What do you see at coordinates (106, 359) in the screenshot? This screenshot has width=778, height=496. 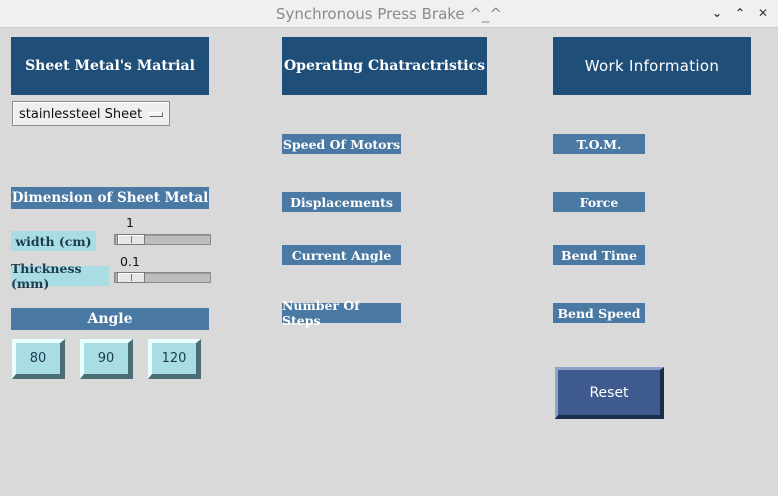 I see `angle-90-button: 90` at bounding box center [106, 359].